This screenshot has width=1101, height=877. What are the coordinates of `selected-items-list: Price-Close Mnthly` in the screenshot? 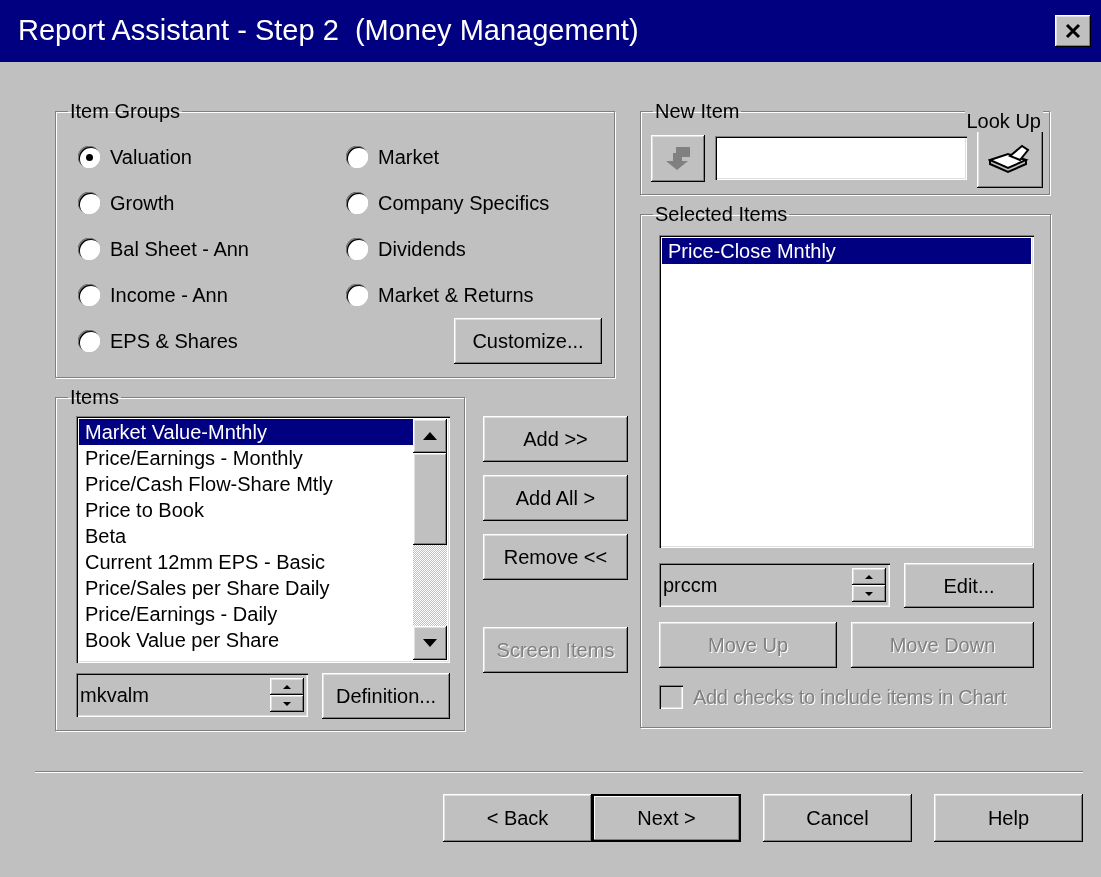 It's located at (846, 391).